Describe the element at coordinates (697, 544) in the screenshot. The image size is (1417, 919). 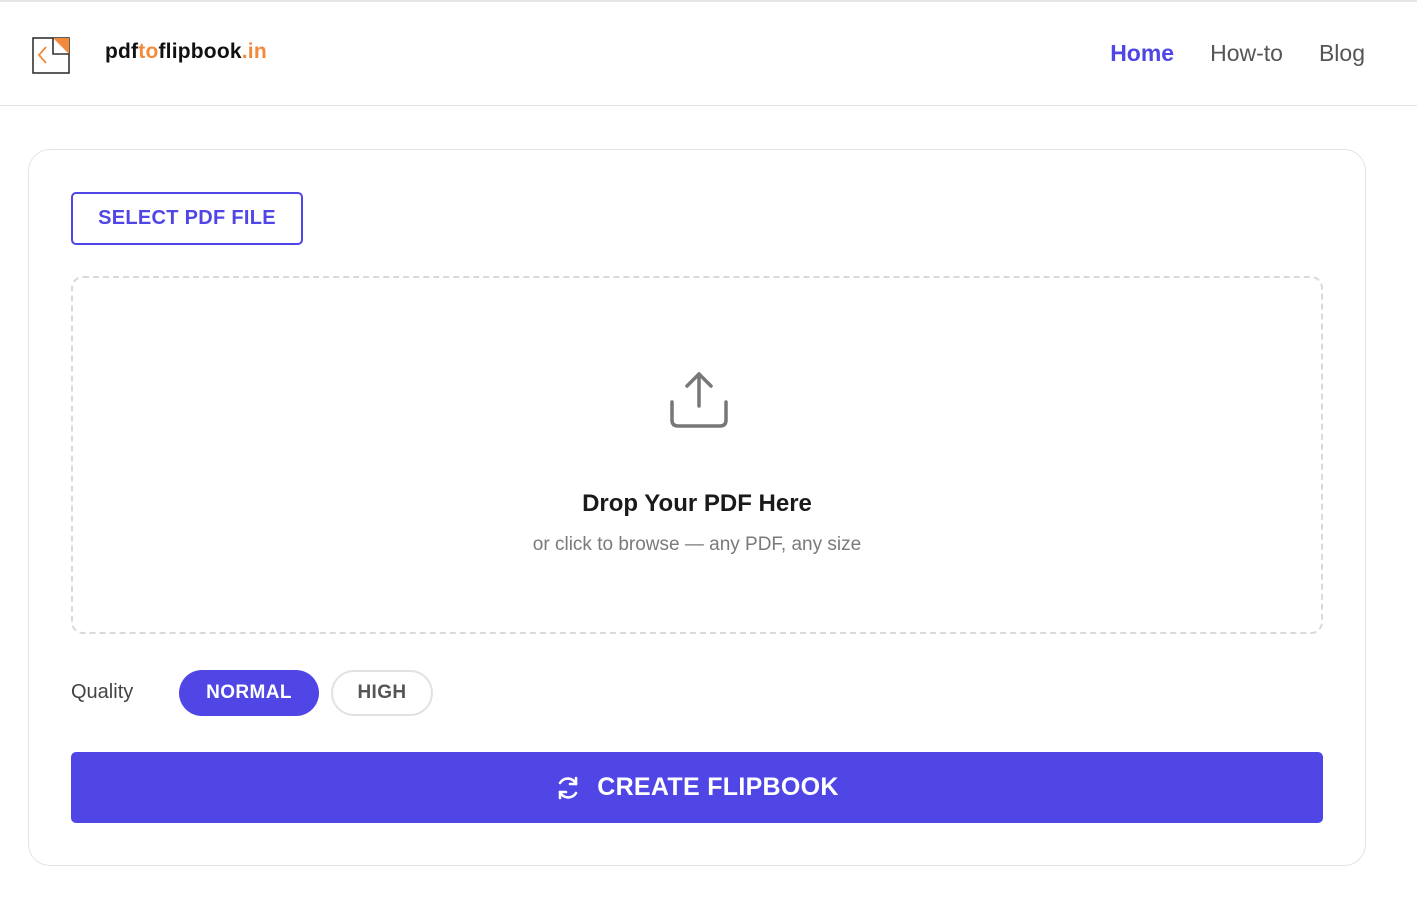
I see `dropzone-subtitle: or click to browse — any PDF, any size` at that location.